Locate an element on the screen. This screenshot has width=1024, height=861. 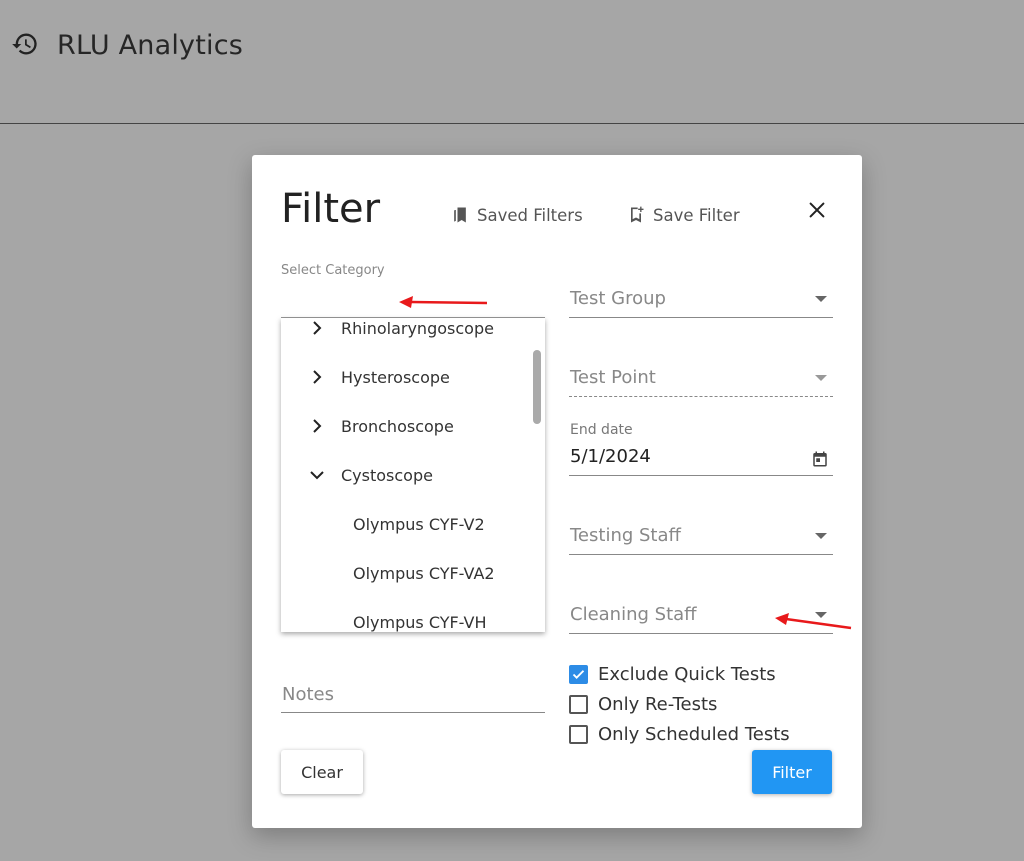
dialog-title: Filter is located at coordinates (331, 209).